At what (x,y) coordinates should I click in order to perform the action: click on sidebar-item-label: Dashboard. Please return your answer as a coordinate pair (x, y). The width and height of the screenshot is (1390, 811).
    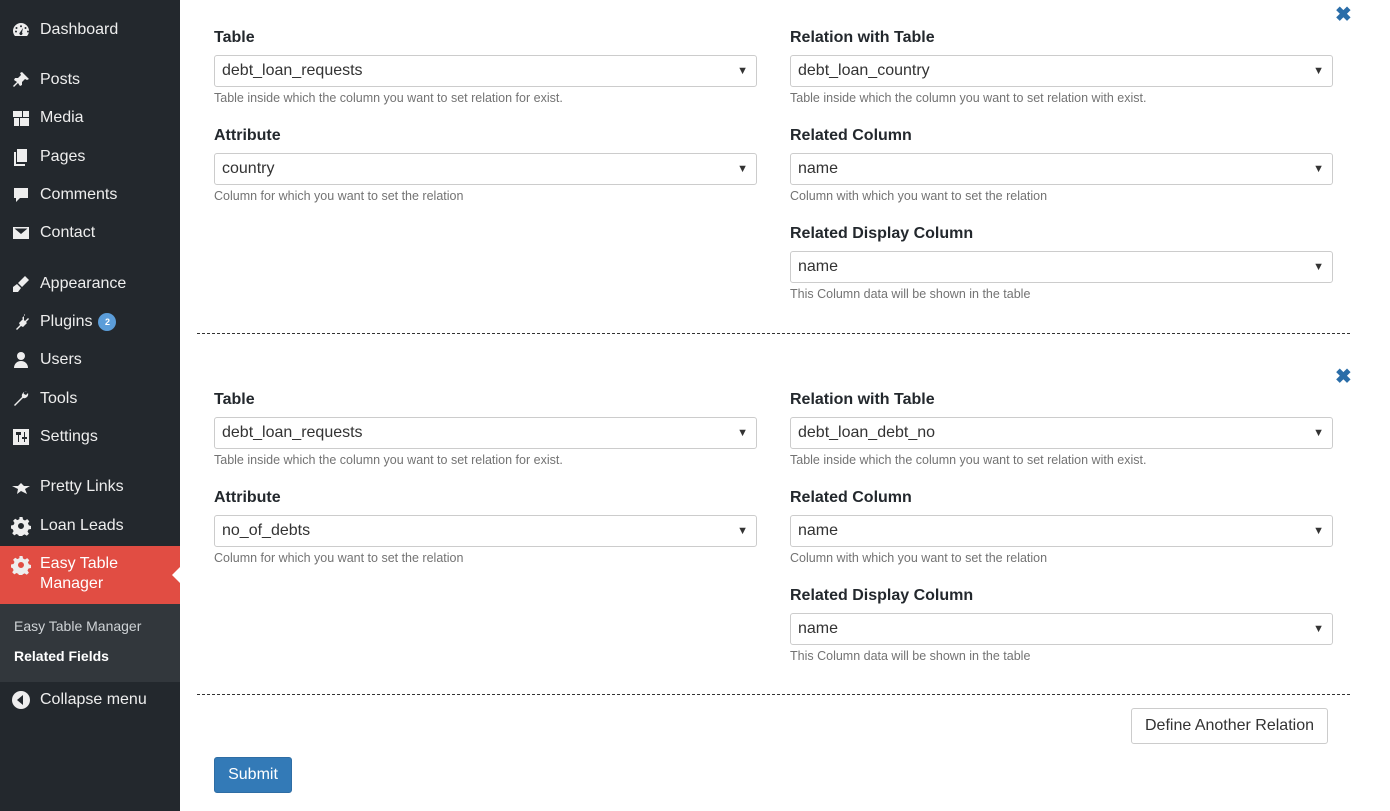
    Looking at the image, I should click on (79, 29).